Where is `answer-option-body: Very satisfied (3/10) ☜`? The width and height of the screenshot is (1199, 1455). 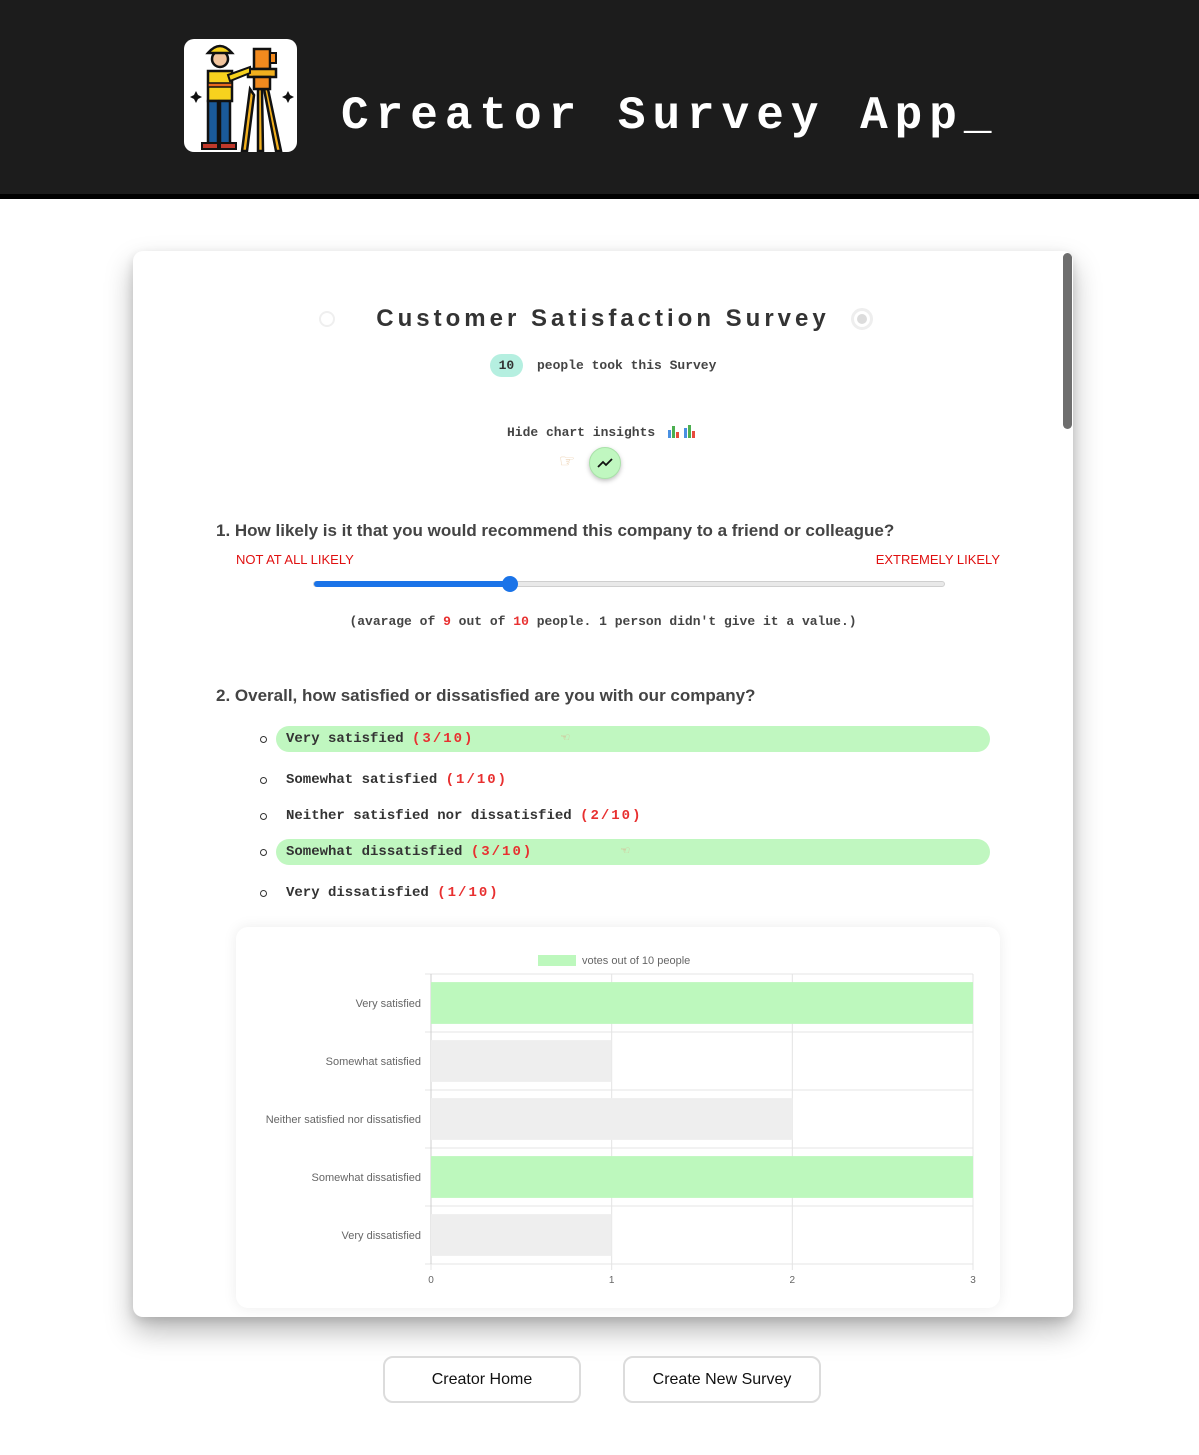 answer-option-body: Very satisfied (3/10) ☜ is located at coordinates (633, 739).